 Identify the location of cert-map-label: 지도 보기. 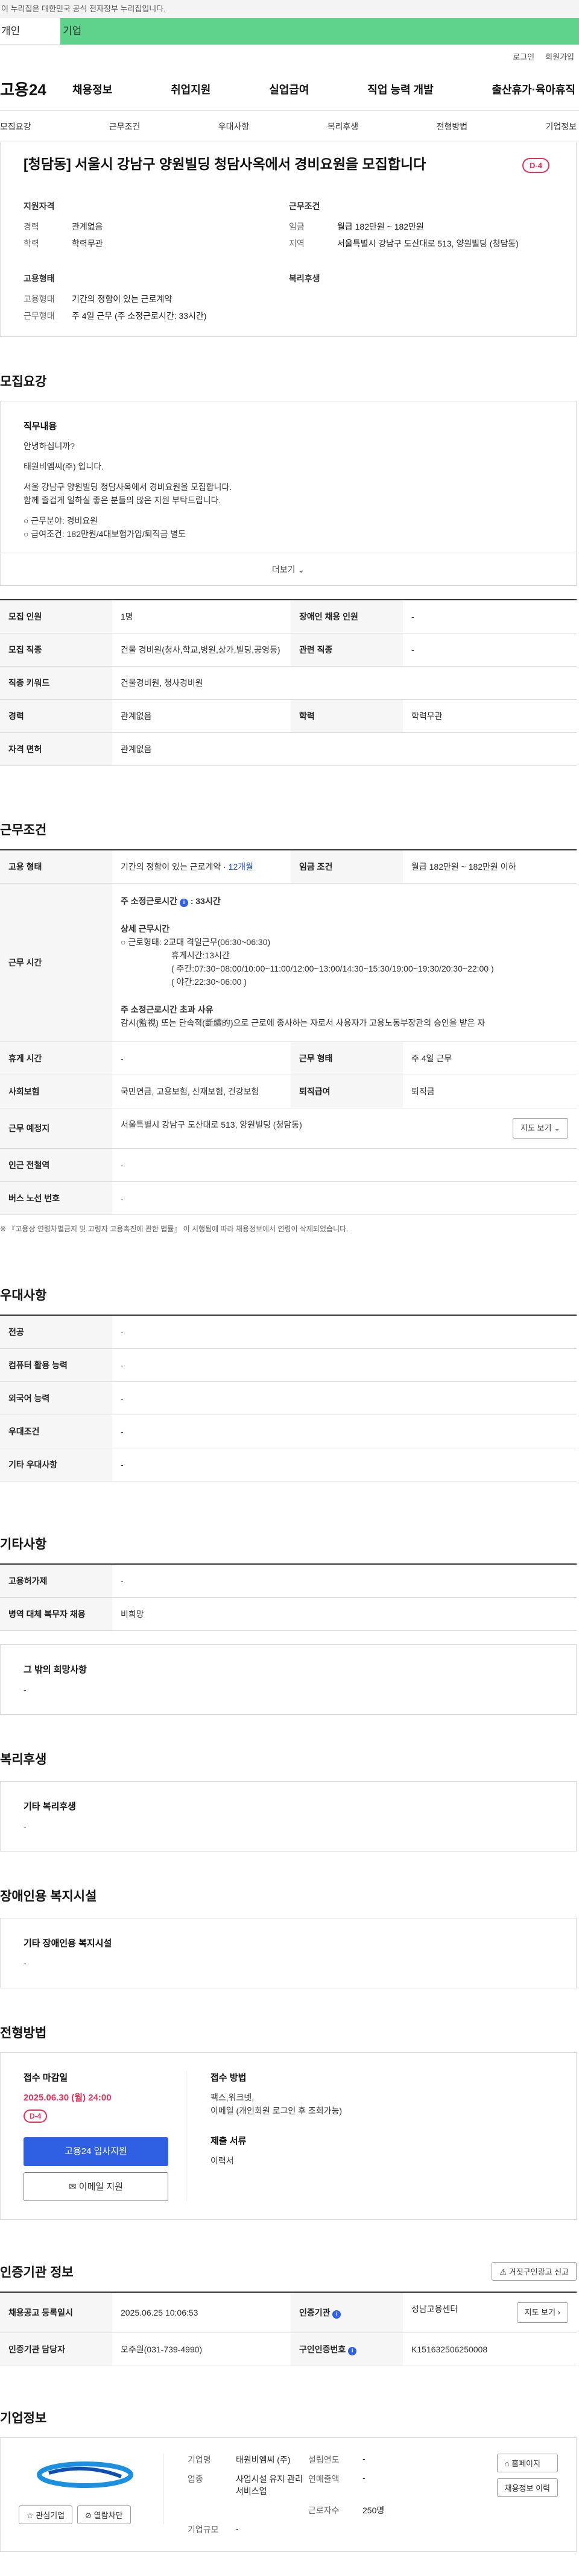
(540, 2312).